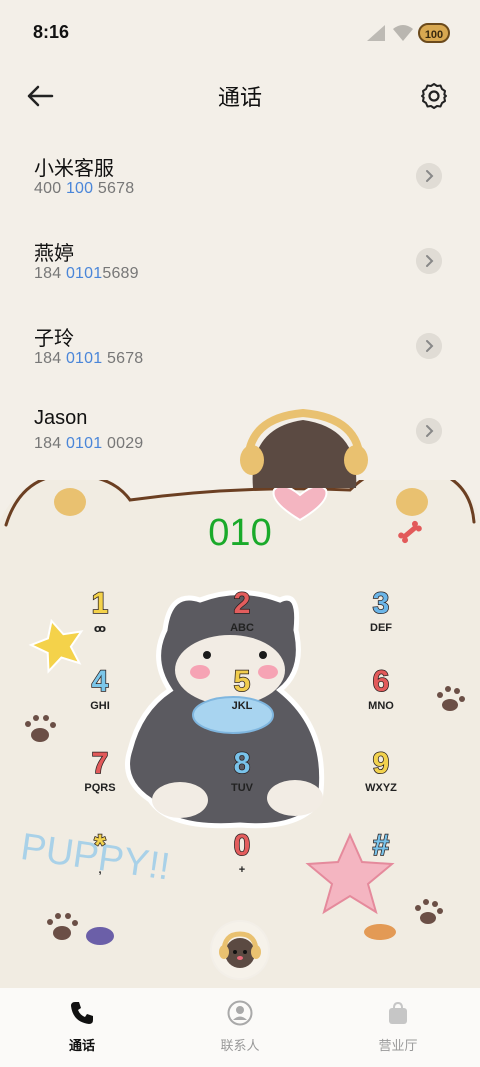 Image resolution: width=480 pixels, height=1067 pixels. I want to click on status-bar: 8:16 100, so click(240, 34).